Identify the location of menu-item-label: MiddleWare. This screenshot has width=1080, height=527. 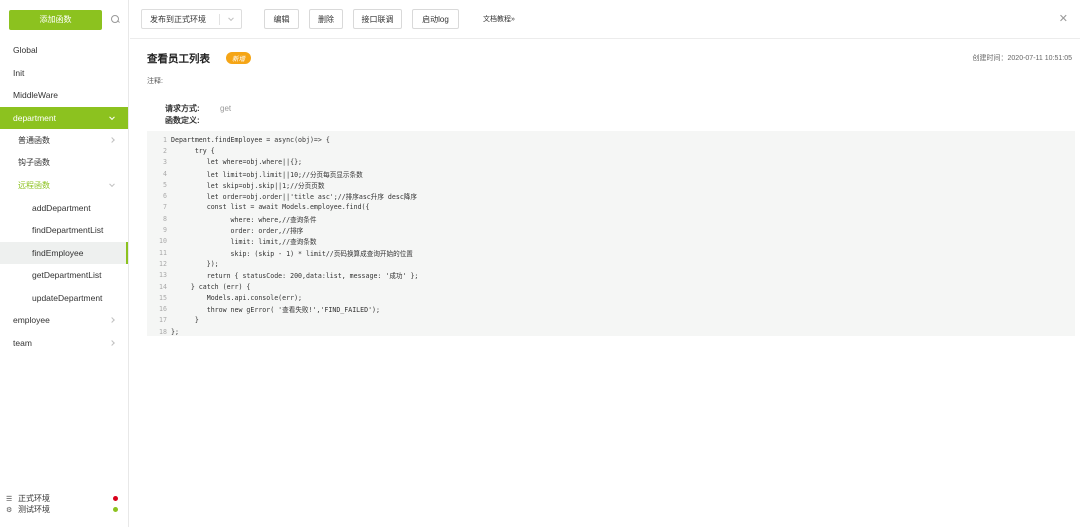
(36, 95).